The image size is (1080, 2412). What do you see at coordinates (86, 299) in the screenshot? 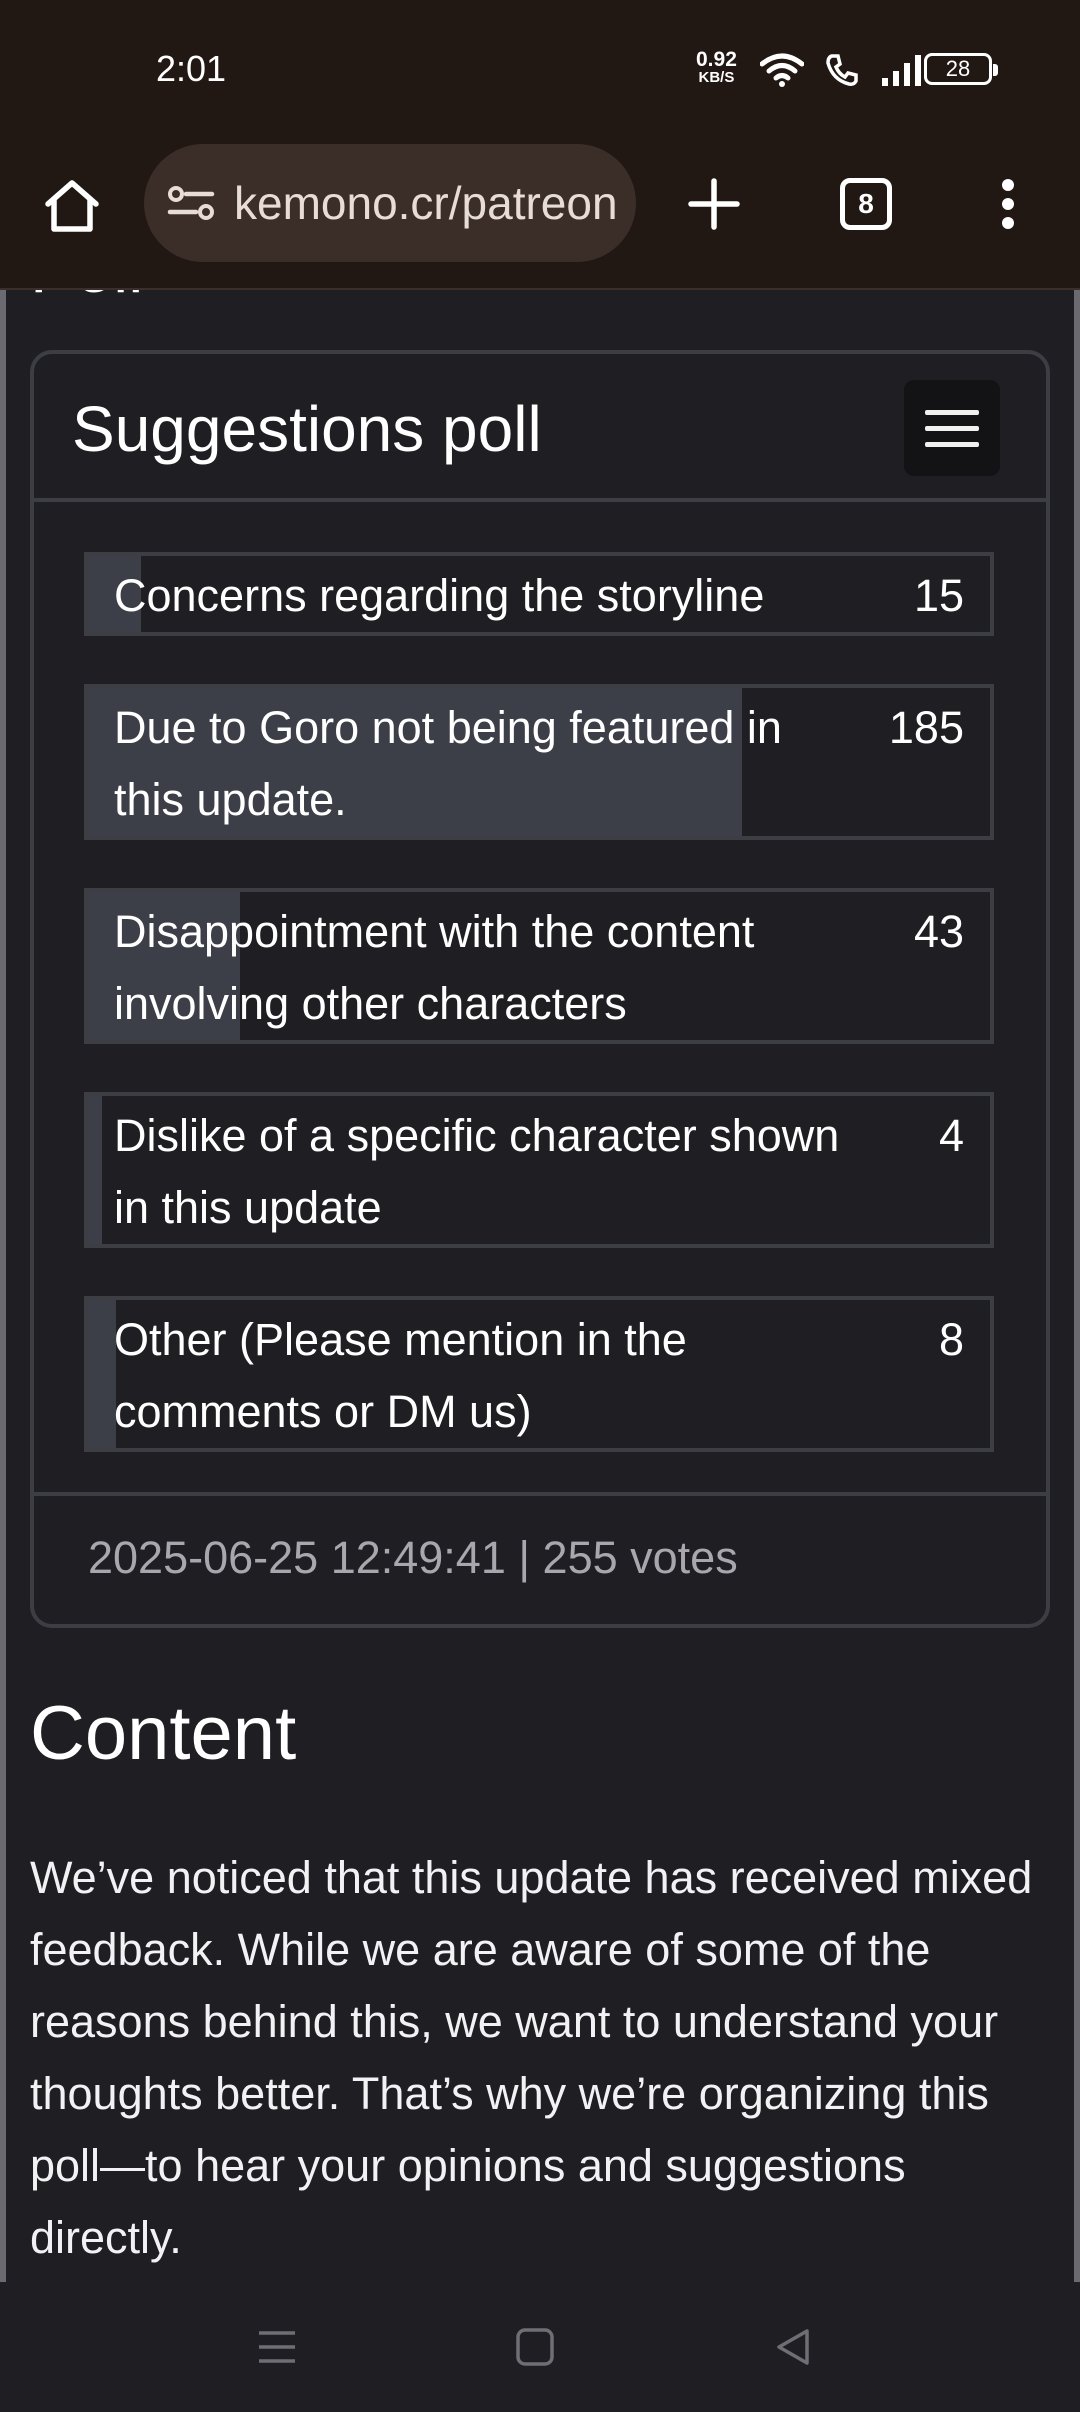
I see `poll-section-heading: Poll` at bounding box center [86, 299].